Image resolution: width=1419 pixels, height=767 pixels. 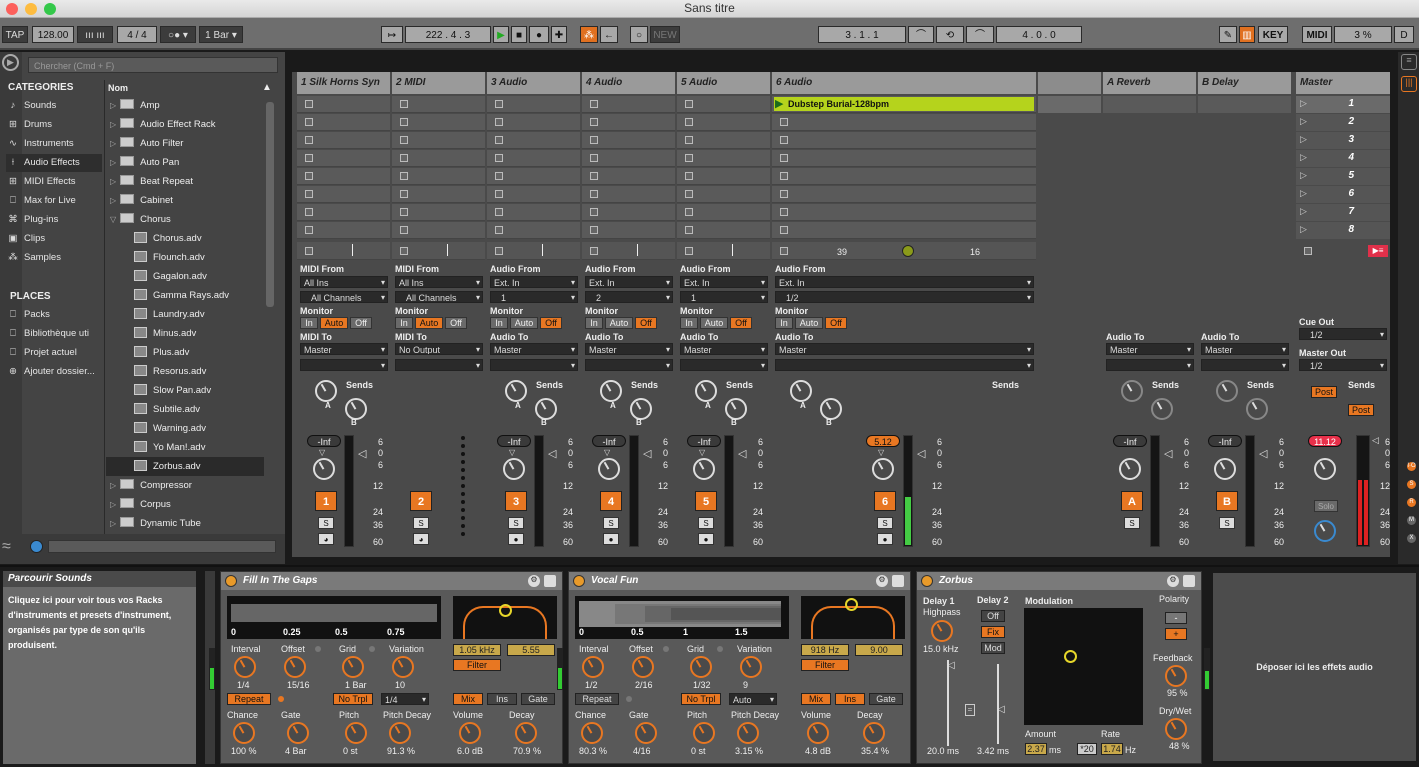 I want to click on draw-mode-icon: ✎, so click(x=1228, y=34).